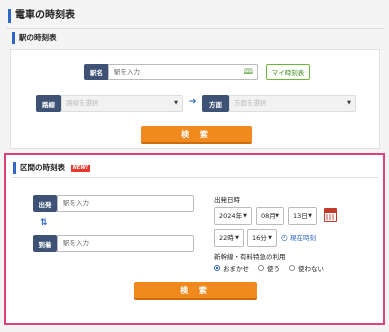 This screenshot has width=389, height=332. What do you see at coordinates (311, 269) in the screenshot?
I see `radio-not-use-label: 使わない` at bounding box center [311, 269].